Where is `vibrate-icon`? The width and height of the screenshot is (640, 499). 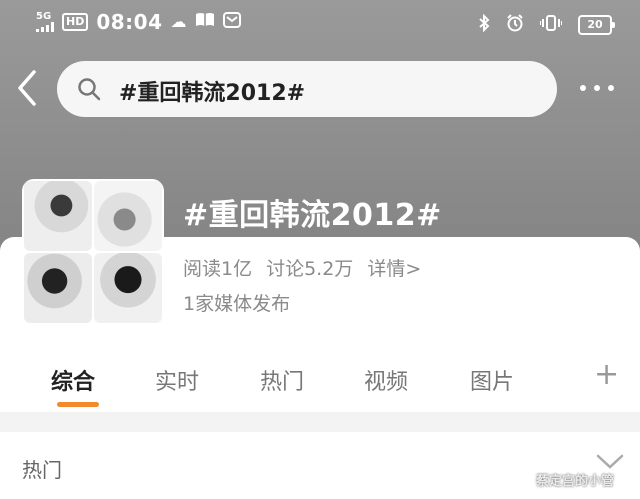 vibrate-icon is located at coordinates (551, 25).